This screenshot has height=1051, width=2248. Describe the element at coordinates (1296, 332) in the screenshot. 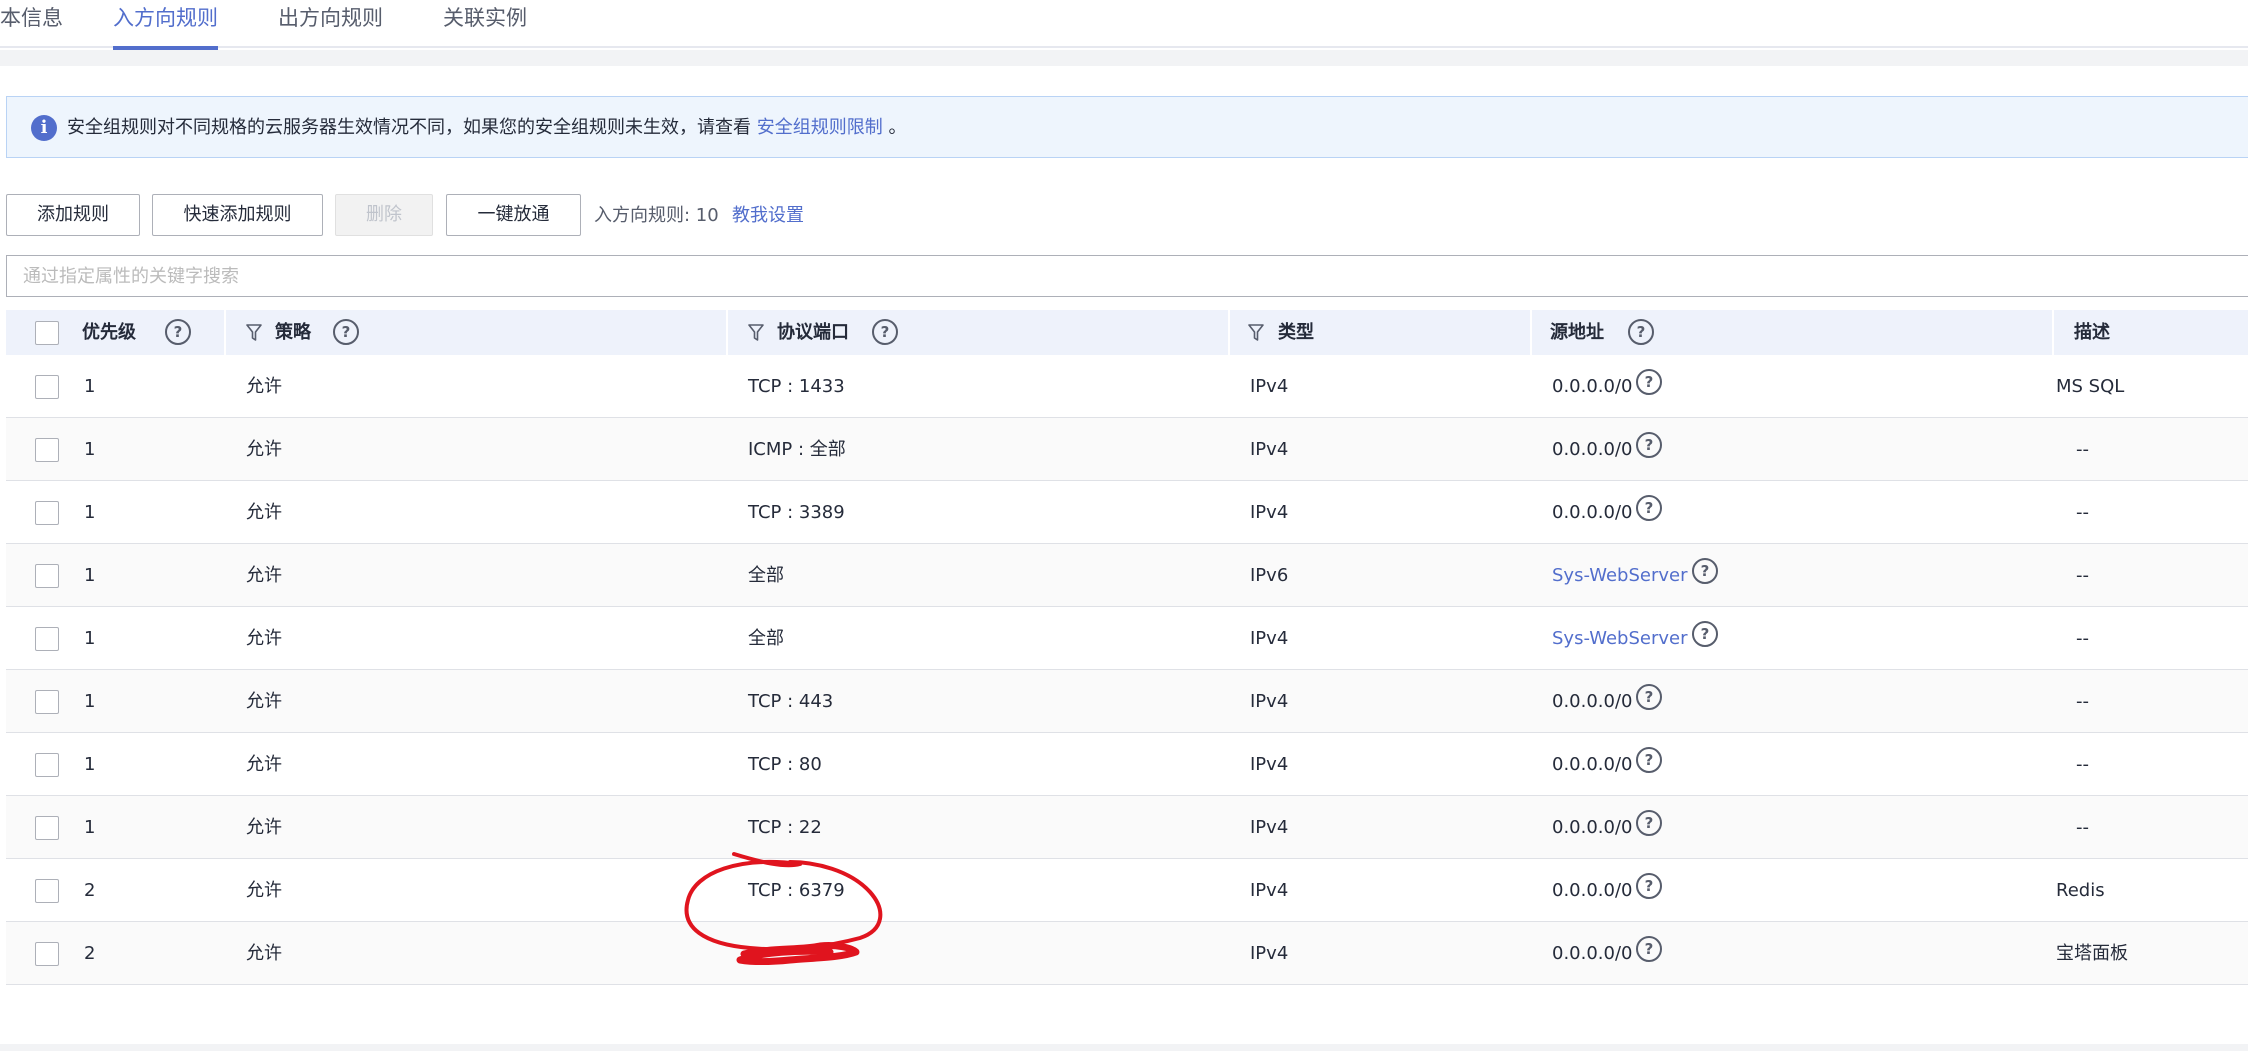

I see `header-type: 类型` at that location.